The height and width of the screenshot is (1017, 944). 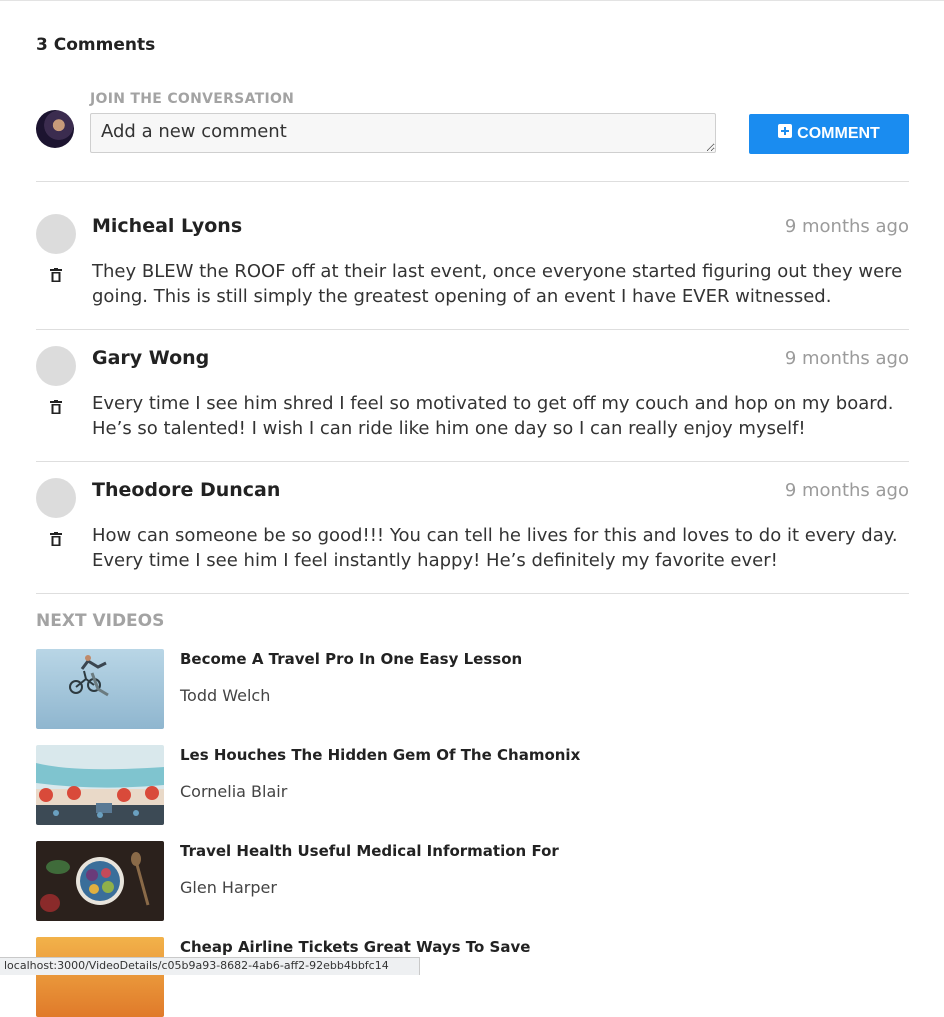 I want to click on plus-square-icon, so click(x=785, y=131).